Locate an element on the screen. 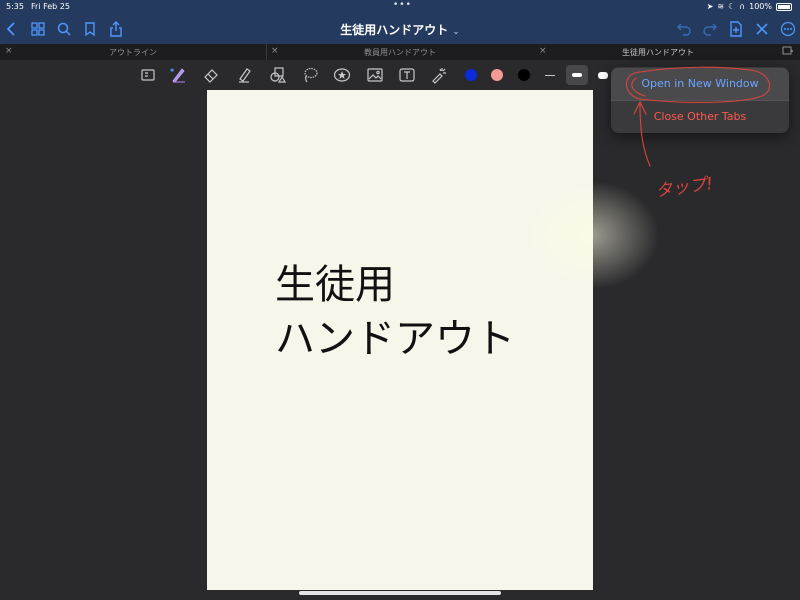 The width and height of the screenshot is (800, 600). more-button is located at coordinates (788, 29).